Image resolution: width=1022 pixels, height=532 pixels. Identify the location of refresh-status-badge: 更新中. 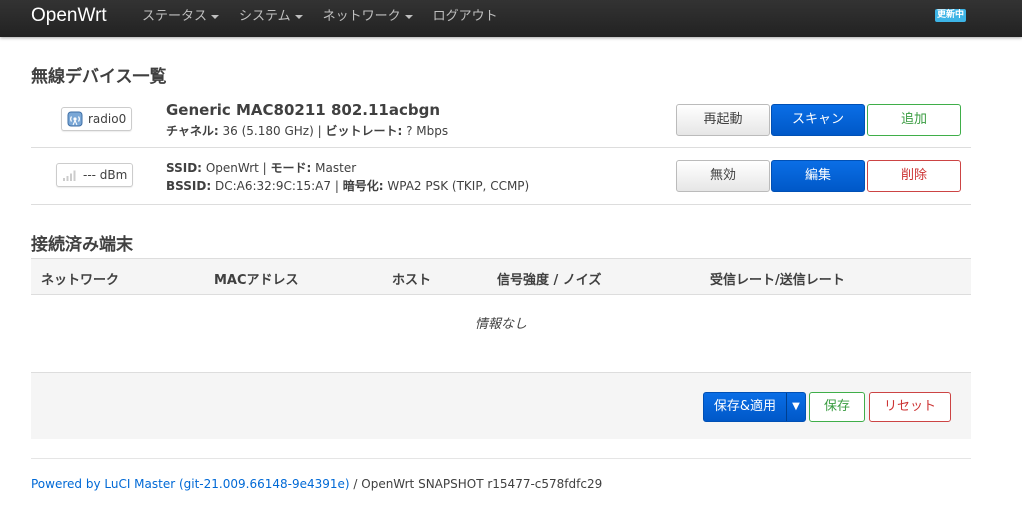
(951, 15).